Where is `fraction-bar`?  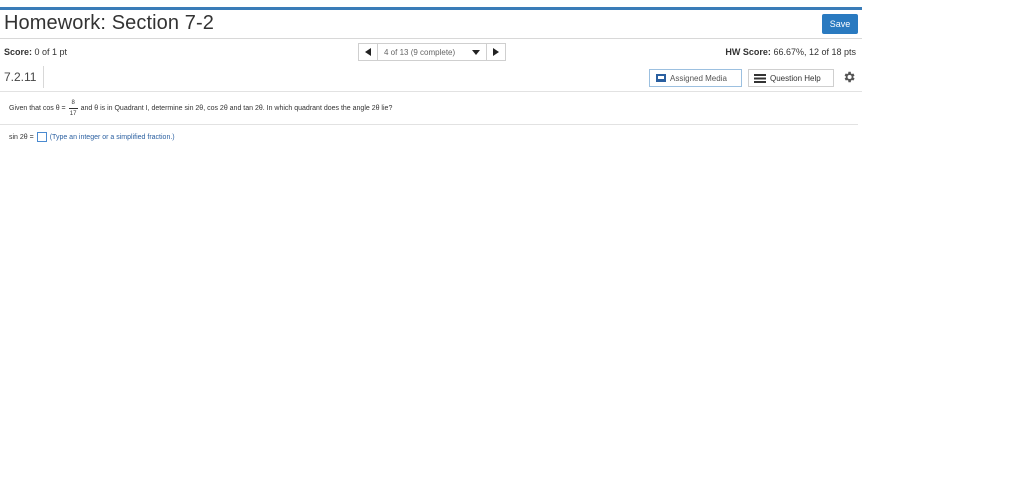
fraction-bar is located at coordinates (73, 108).